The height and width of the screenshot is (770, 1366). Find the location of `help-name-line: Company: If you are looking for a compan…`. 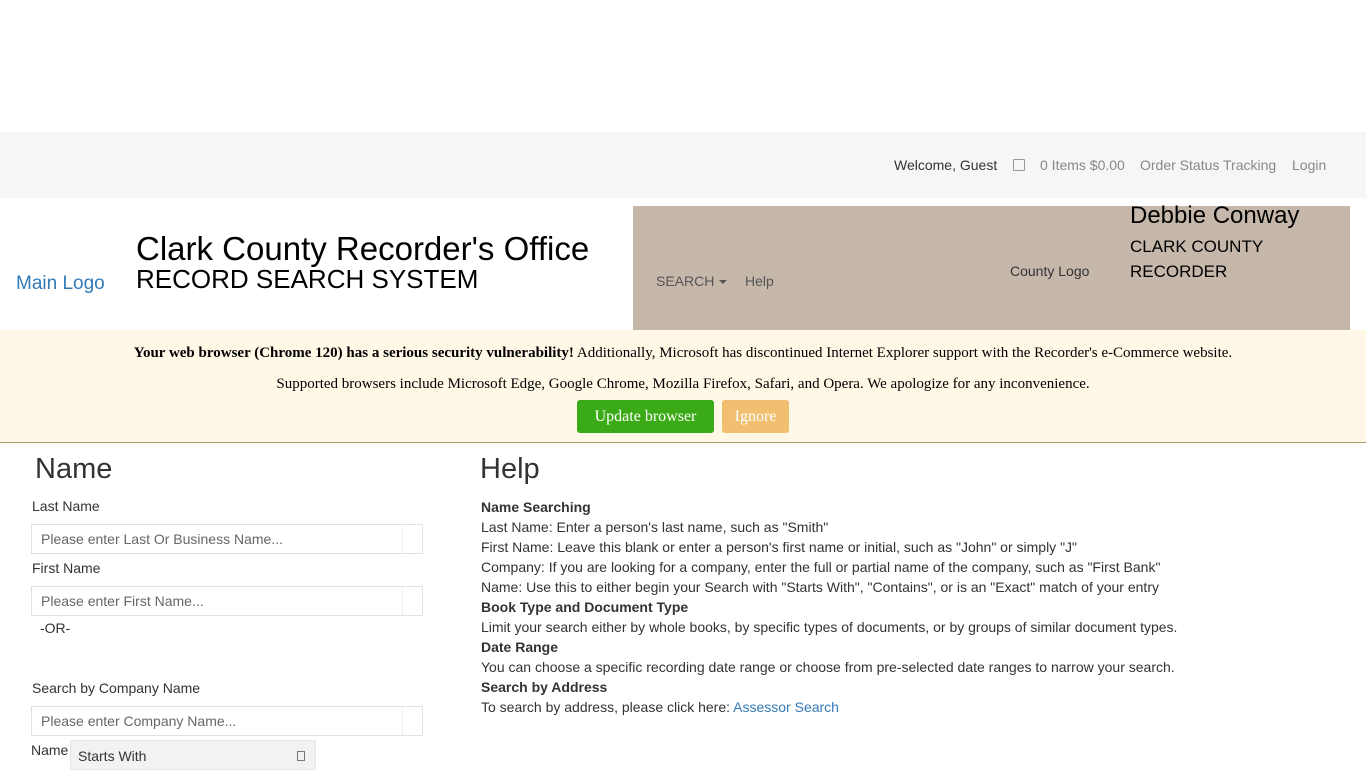

help-name-line: Company: If you are looking for a compan… is located at coordinates (821, 567).